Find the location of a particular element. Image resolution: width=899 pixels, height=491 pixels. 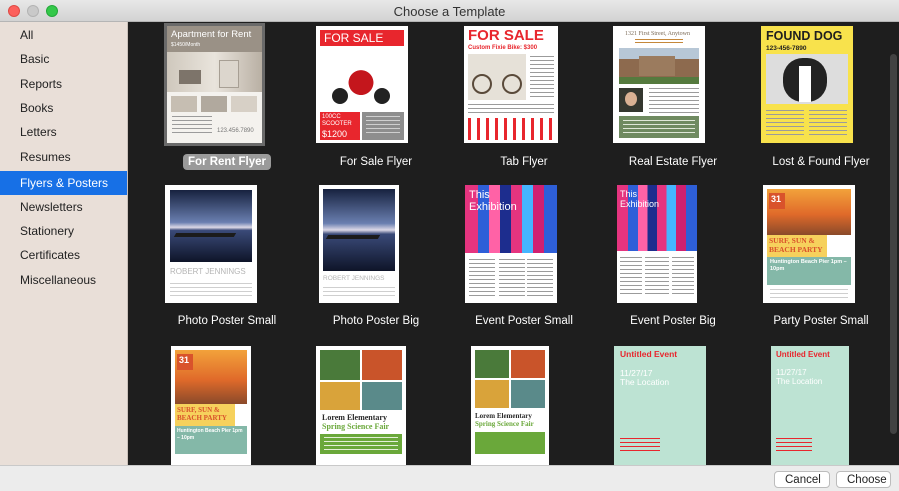

template-label: For Sale Flyer is located at coordinates (376, 162).